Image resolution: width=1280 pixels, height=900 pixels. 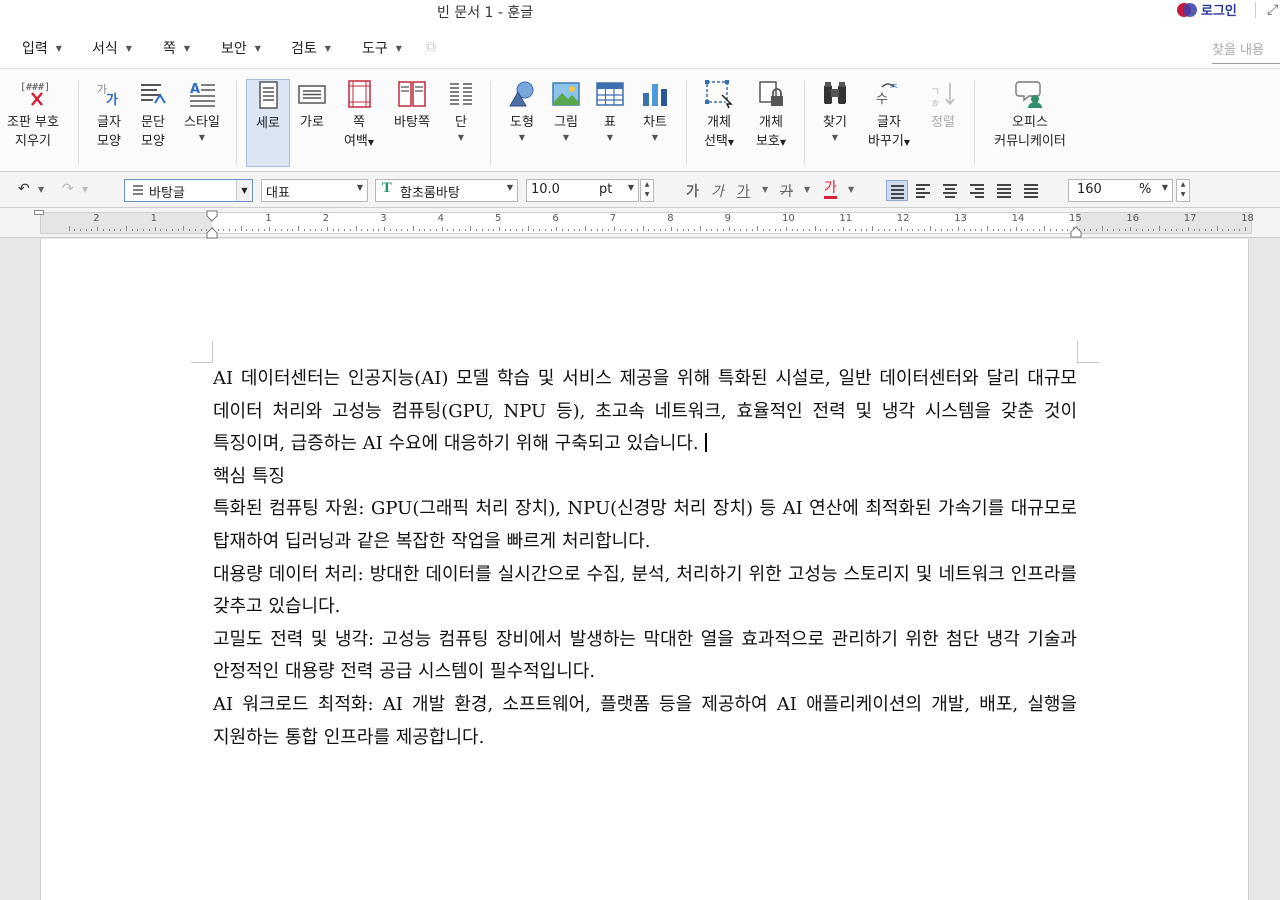 I want to click on find-input: 찾을 내용, so click(x=1246, y=50).